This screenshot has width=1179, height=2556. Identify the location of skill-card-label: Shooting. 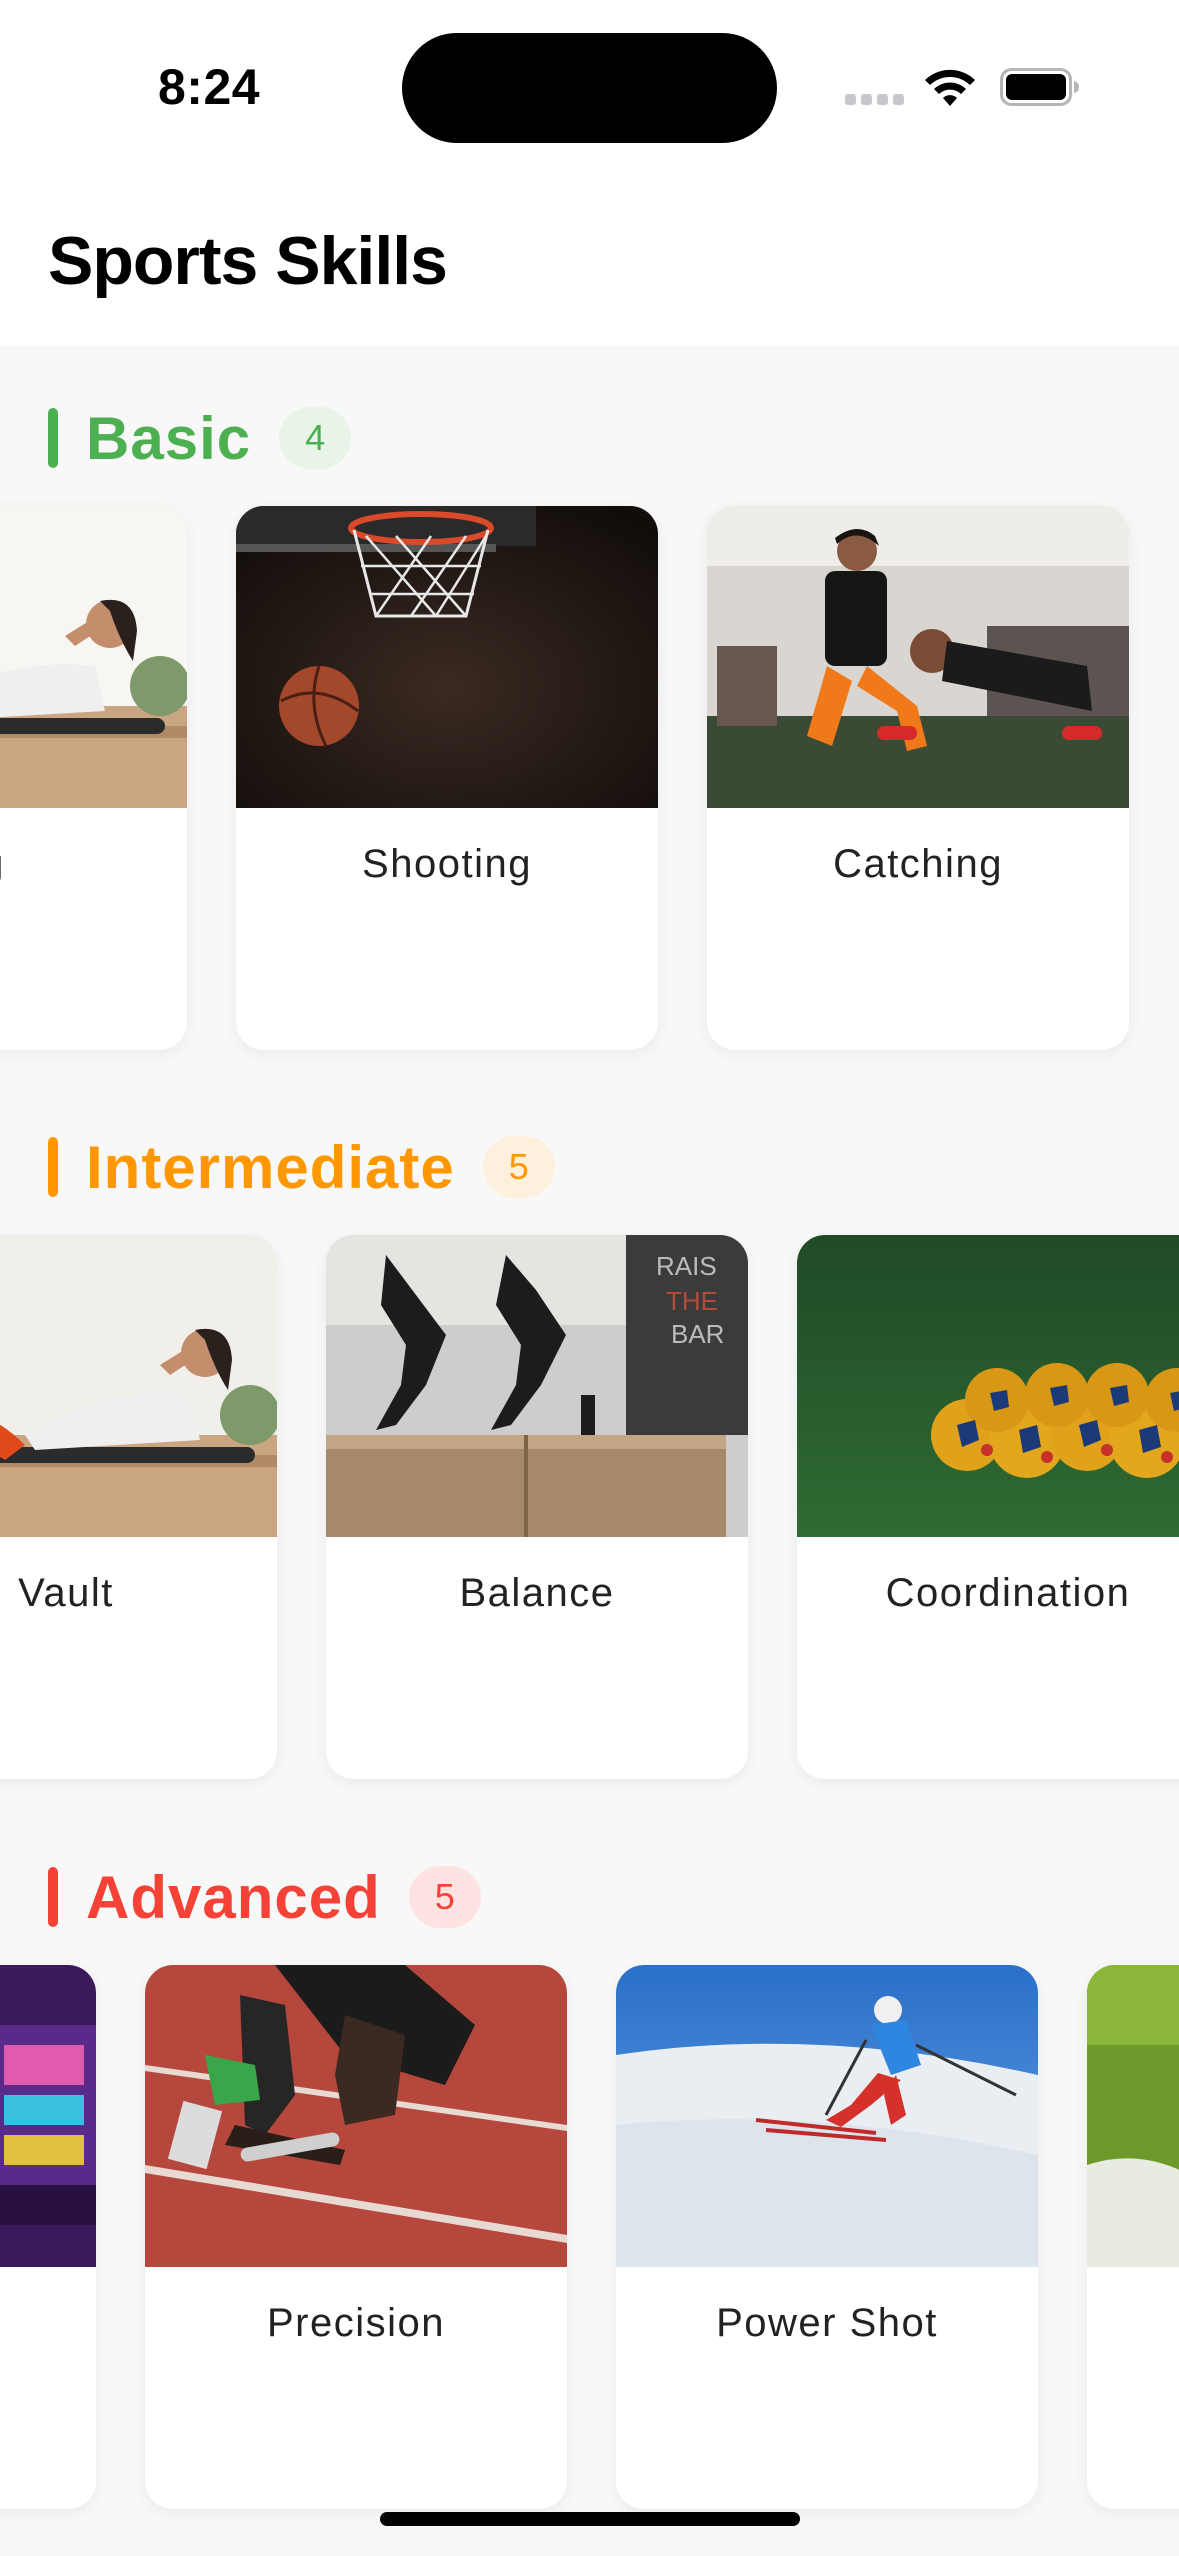
(447, 864).